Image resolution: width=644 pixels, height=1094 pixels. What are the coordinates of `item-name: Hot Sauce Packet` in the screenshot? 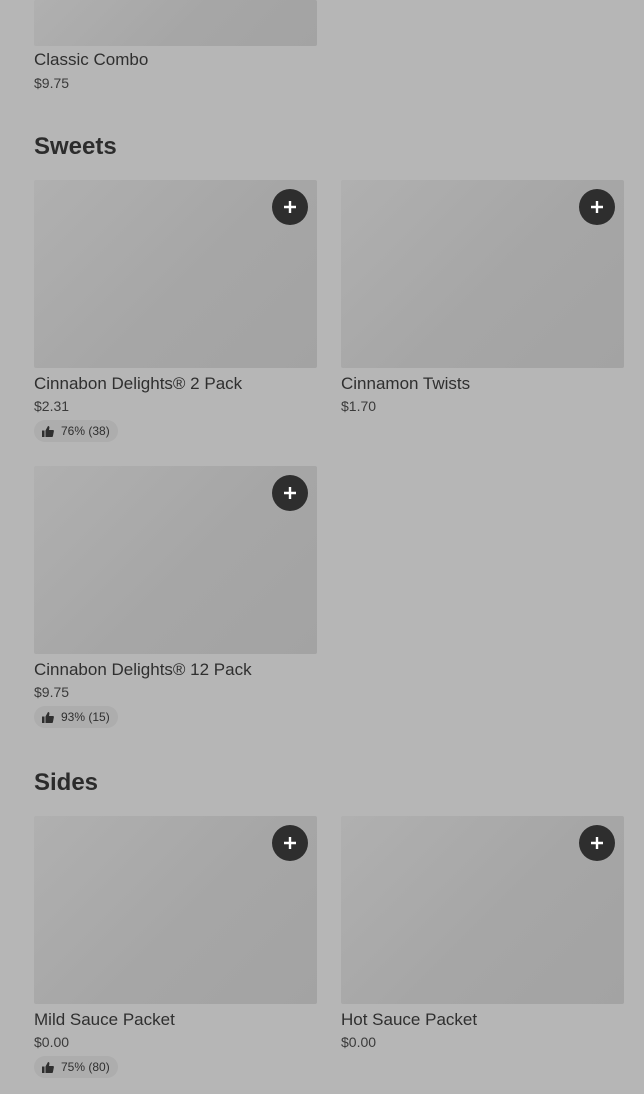 It's located at (409, 1019).